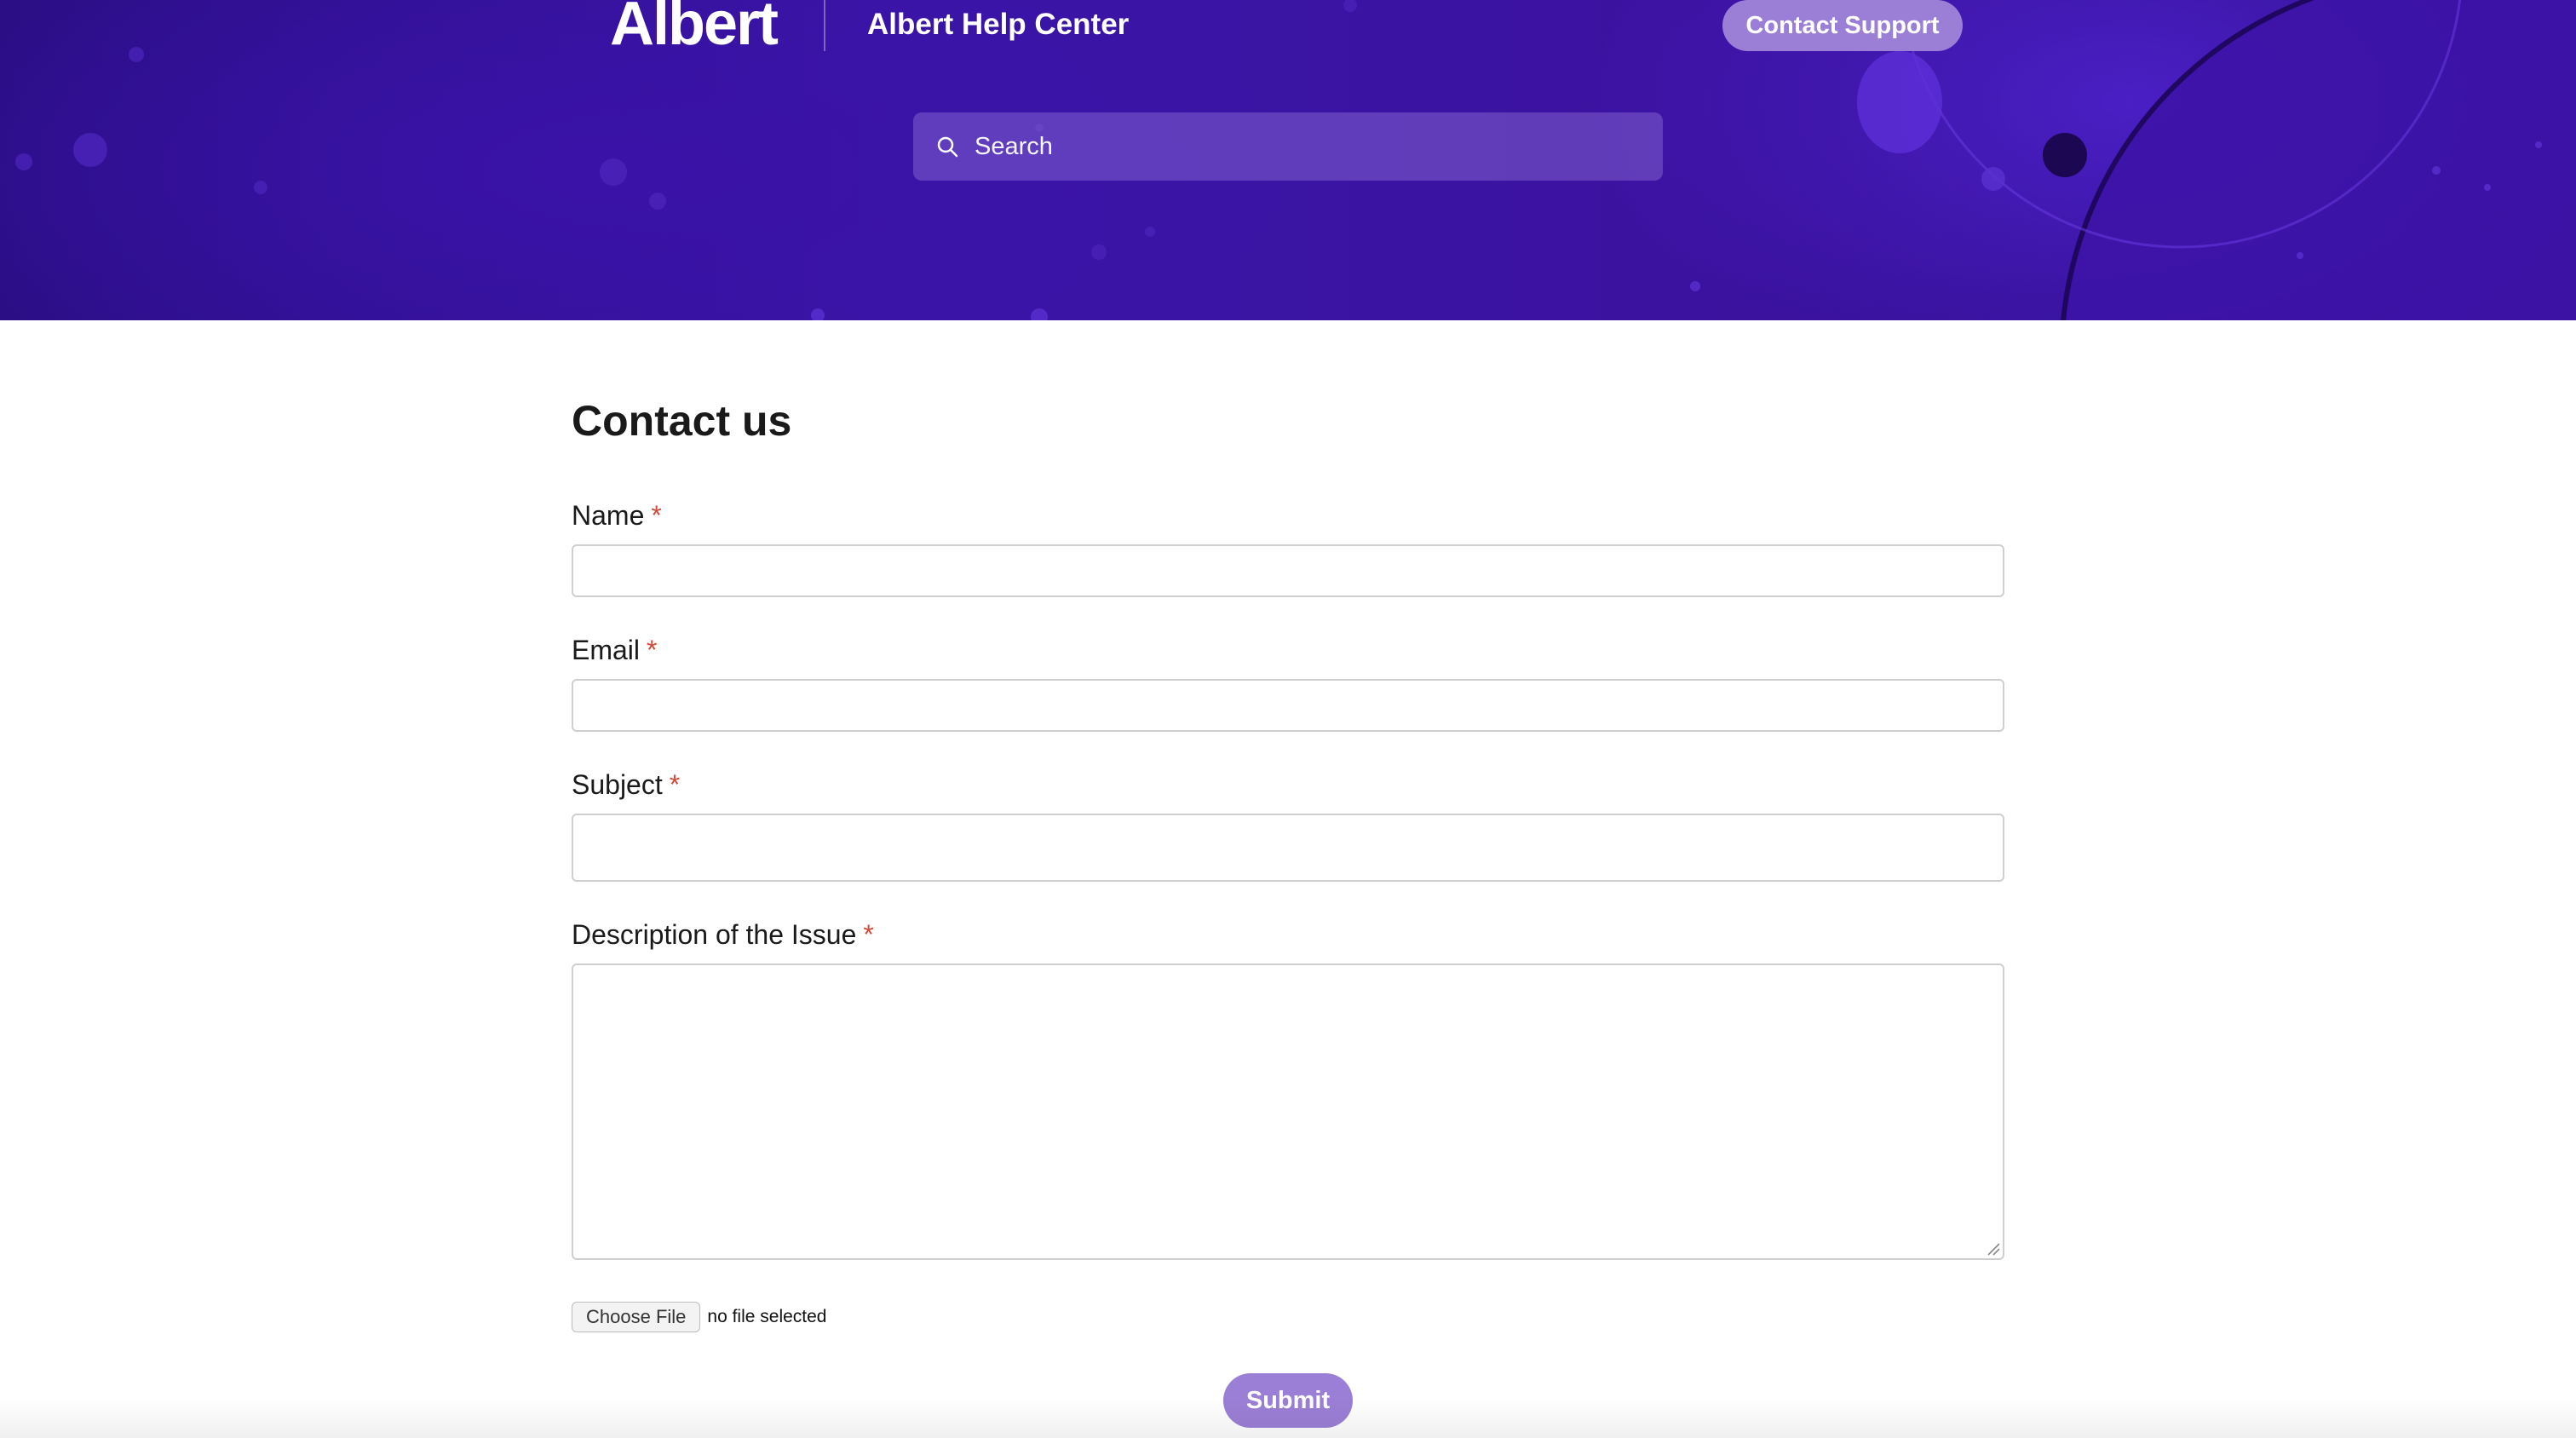 The width and height of the screenshot is (2576, 1438). Describe the element at coordinates (1288, 570) in the screenshot. I see `name-field` at that location.